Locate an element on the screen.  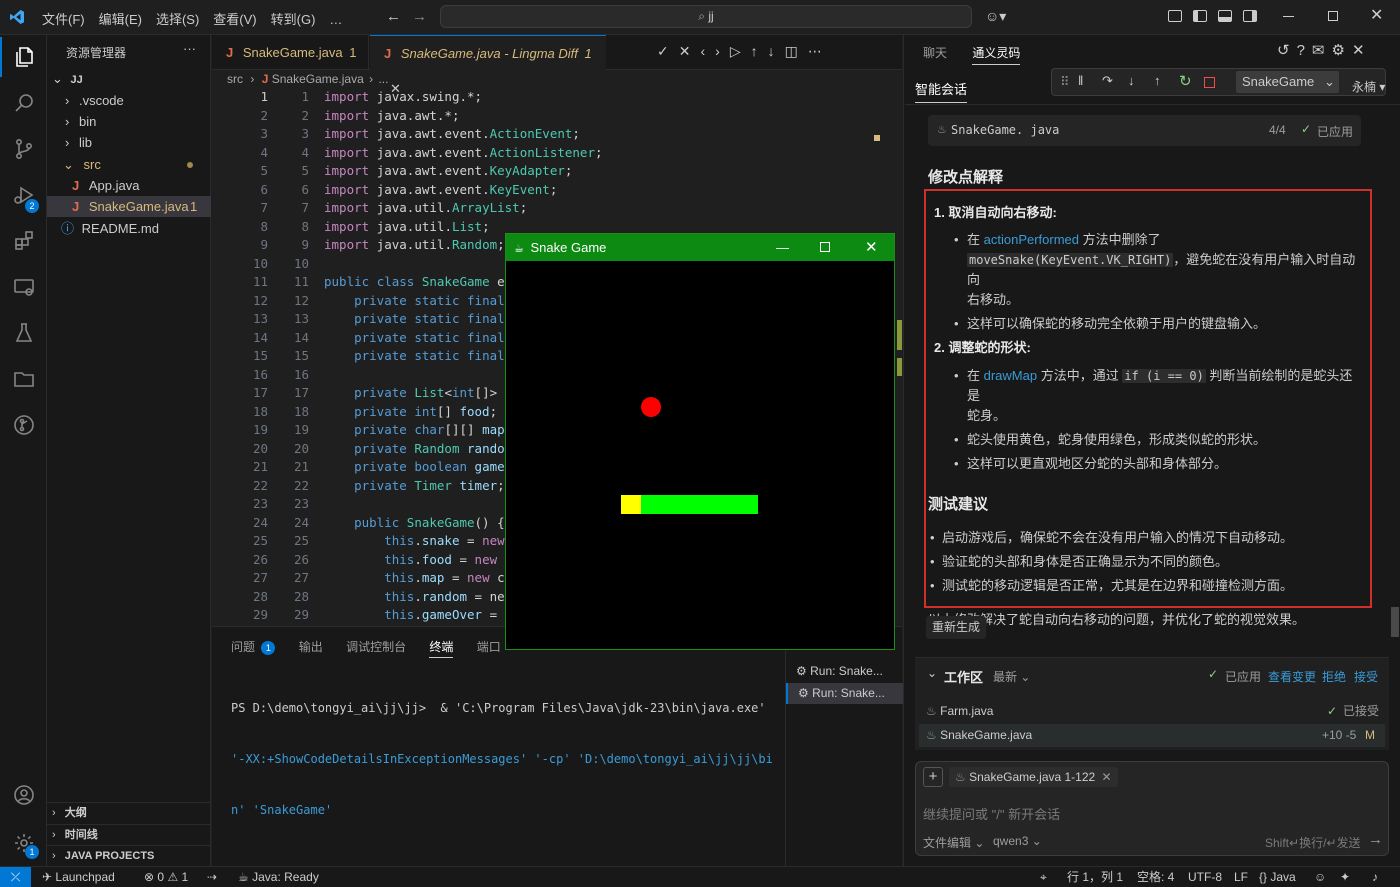
workspace-file-row: ♨ SnakeGame.java +10 -5 M is located at coordinates (1152, 735).